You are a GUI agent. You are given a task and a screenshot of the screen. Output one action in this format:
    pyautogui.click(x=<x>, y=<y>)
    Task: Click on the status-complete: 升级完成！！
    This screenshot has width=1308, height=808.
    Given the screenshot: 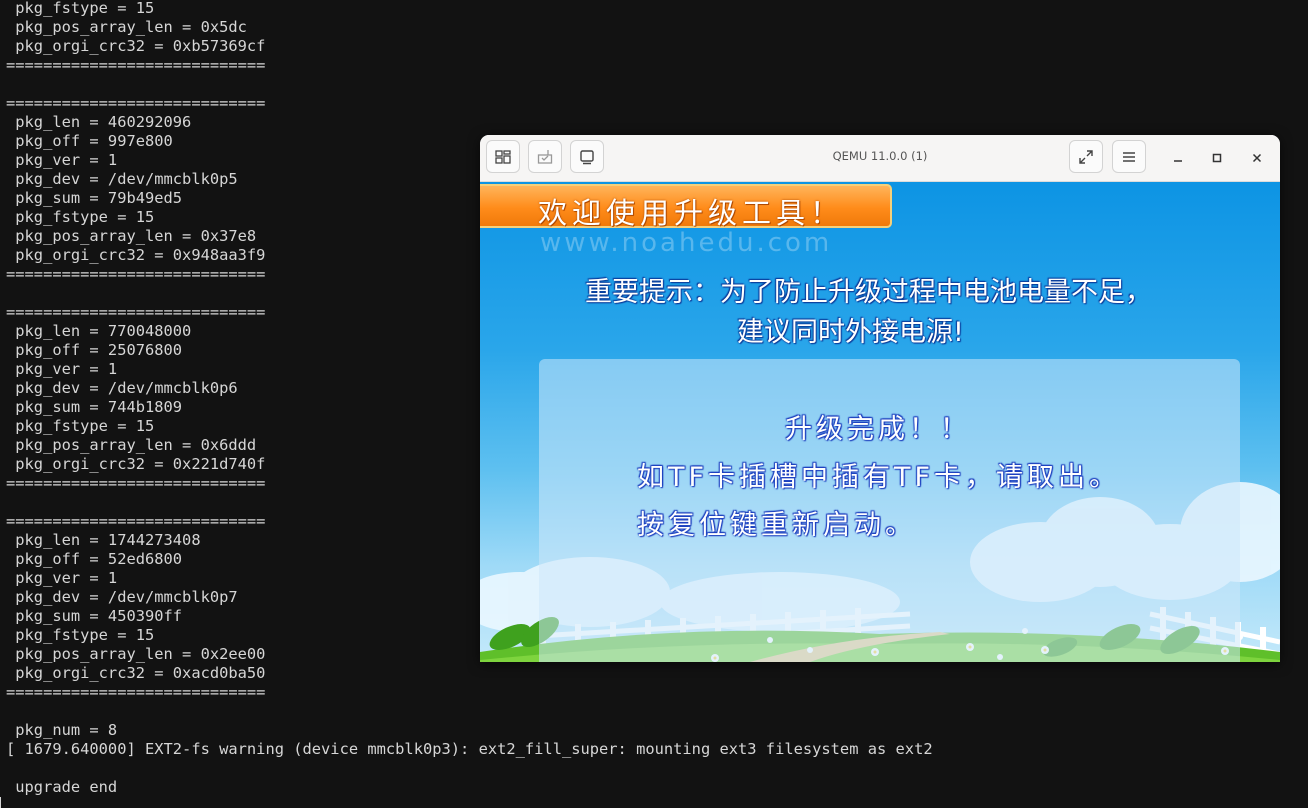 What is the action you would take?
    pyautogui.click(x=878, y=429)
    